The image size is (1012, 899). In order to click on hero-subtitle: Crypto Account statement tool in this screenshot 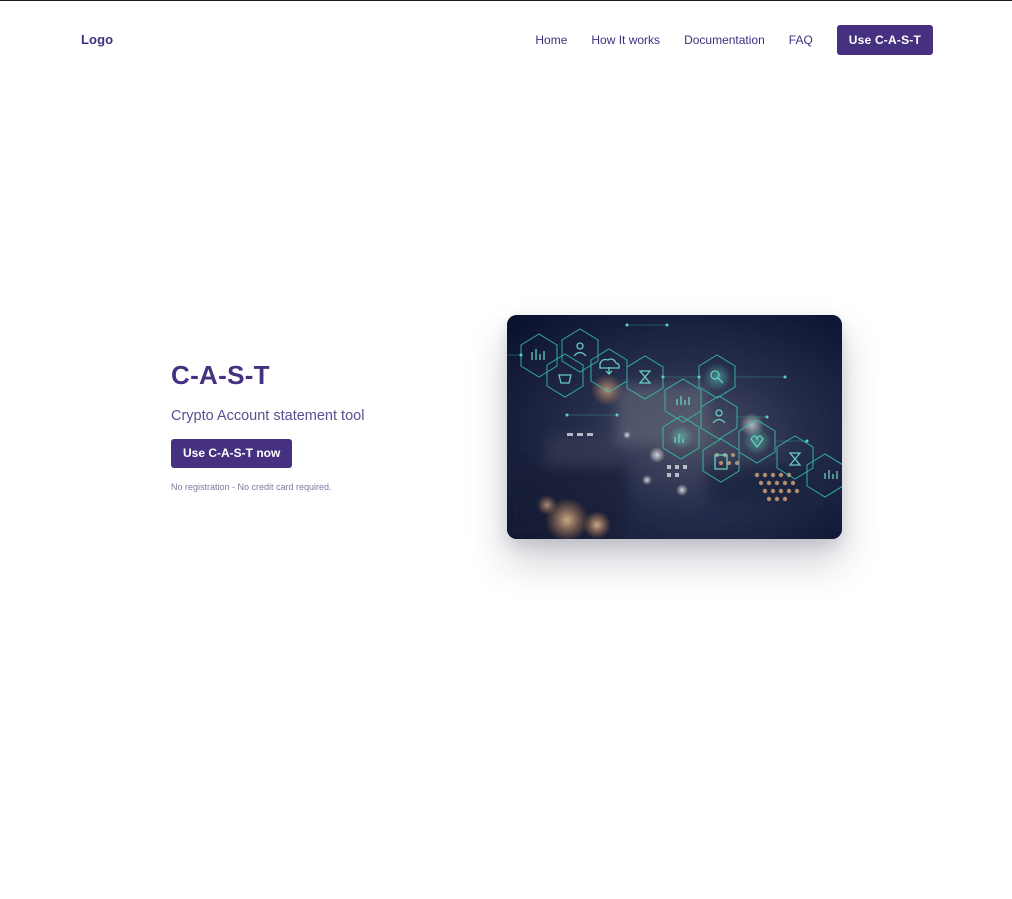, I will do `click(268, 416)`.